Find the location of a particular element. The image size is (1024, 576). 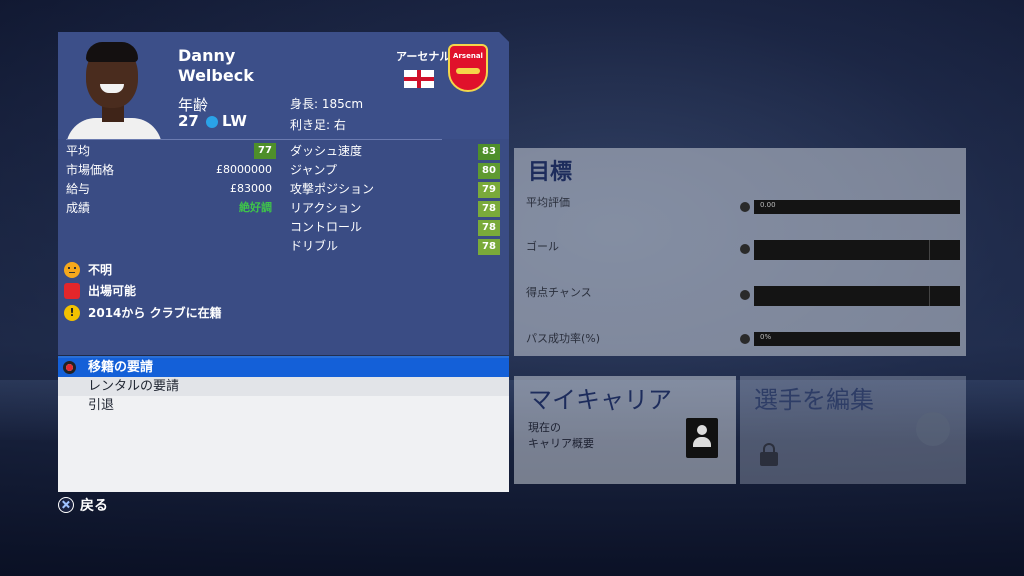

status-text: 出場可能 is located at coordinates (112, 291).